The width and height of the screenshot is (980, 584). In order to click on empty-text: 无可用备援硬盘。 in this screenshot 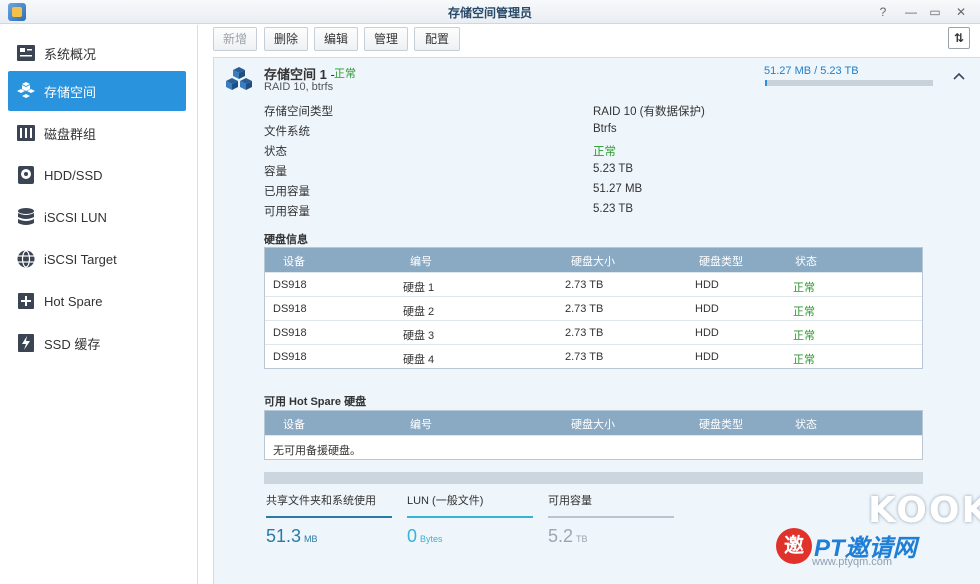, I will do `click(317, 451)`.